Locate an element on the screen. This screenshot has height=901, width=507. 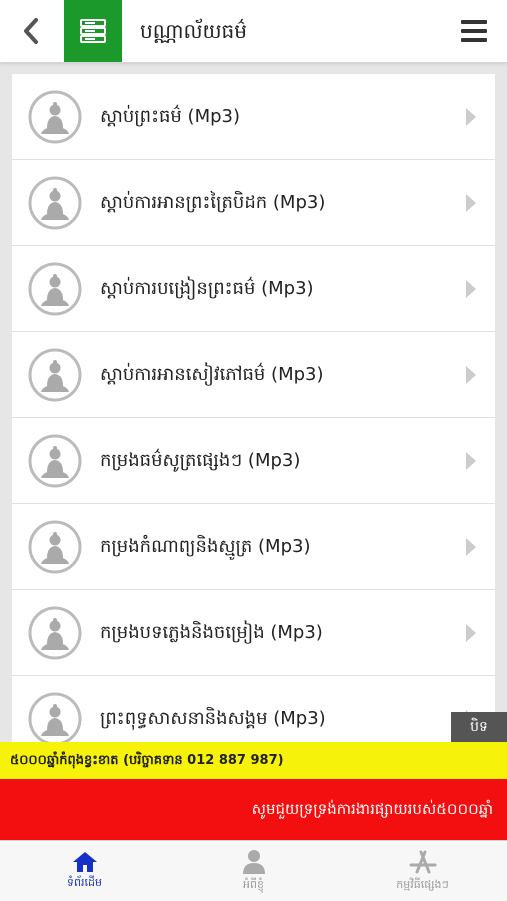
support-marquee: សូមជួយទ្រទ្រង់ការងារផ្សាយរបស់៥០០០ឆ្នាំ is located at coordinates (253, 809).